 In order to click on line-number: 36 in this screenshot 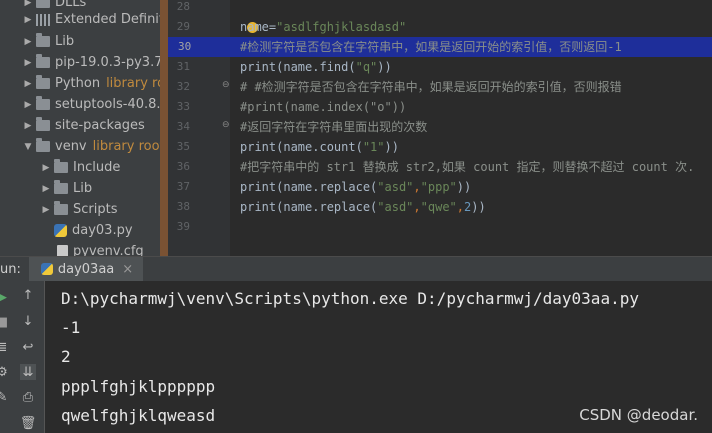, I will do `click(183, 166)`.